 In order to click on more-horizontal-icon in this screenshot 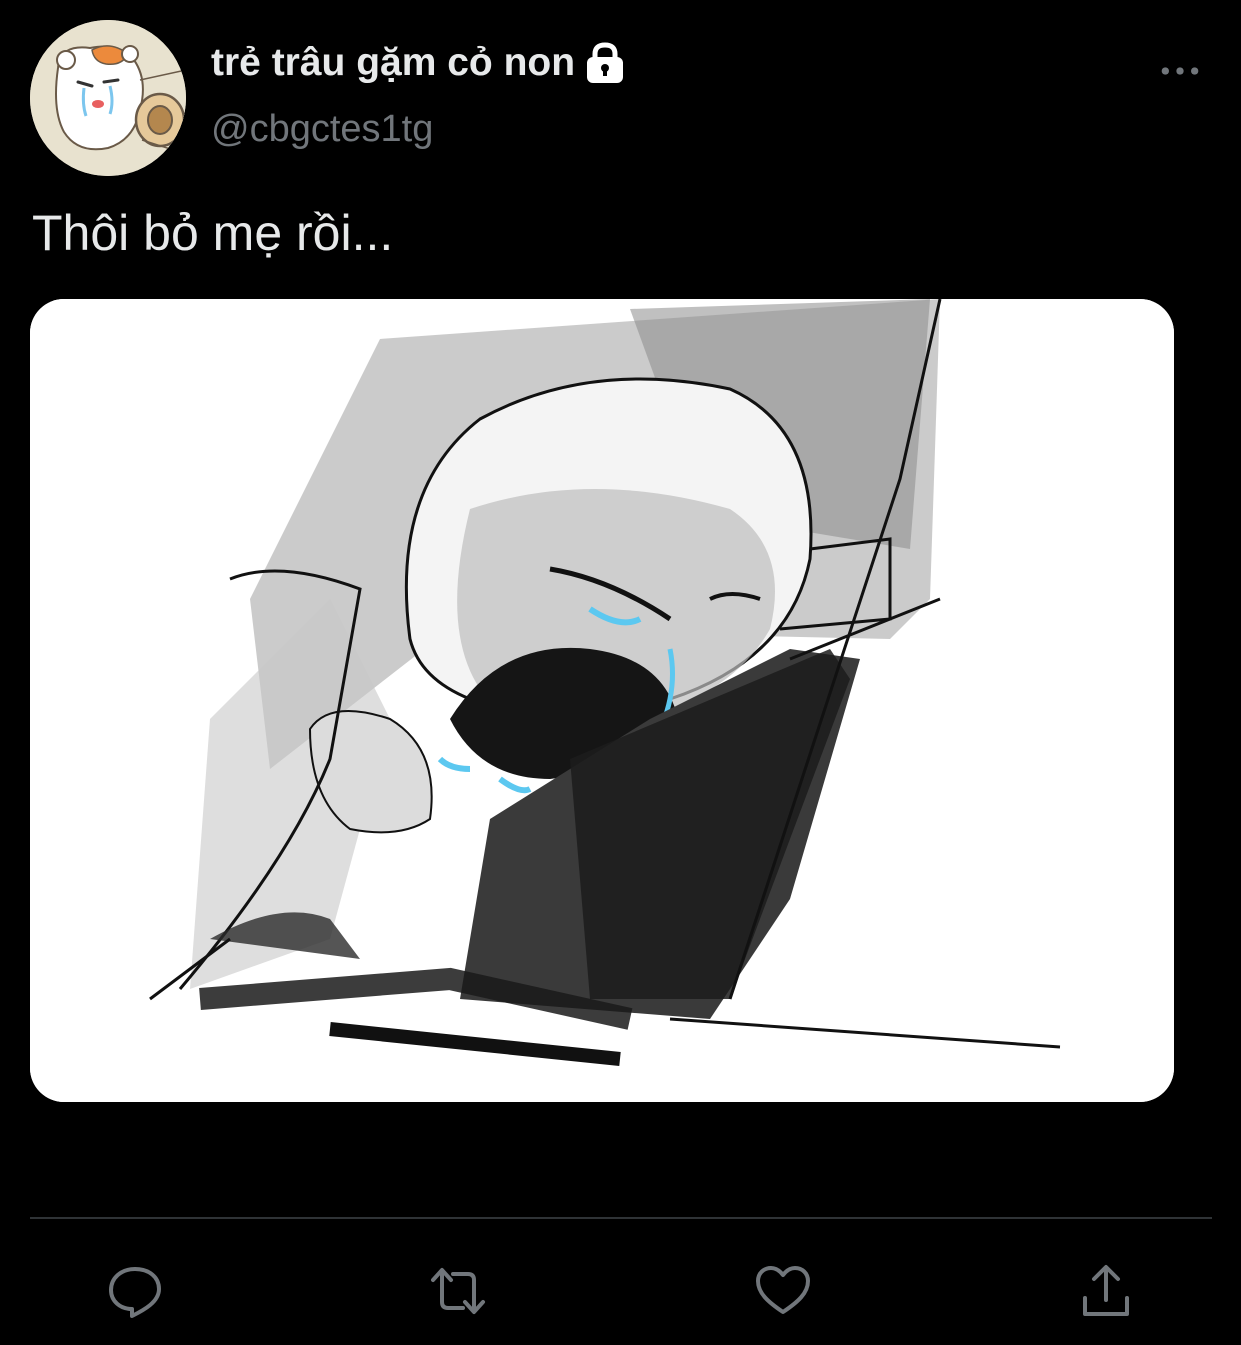, I will do `click(1180, 71)`.